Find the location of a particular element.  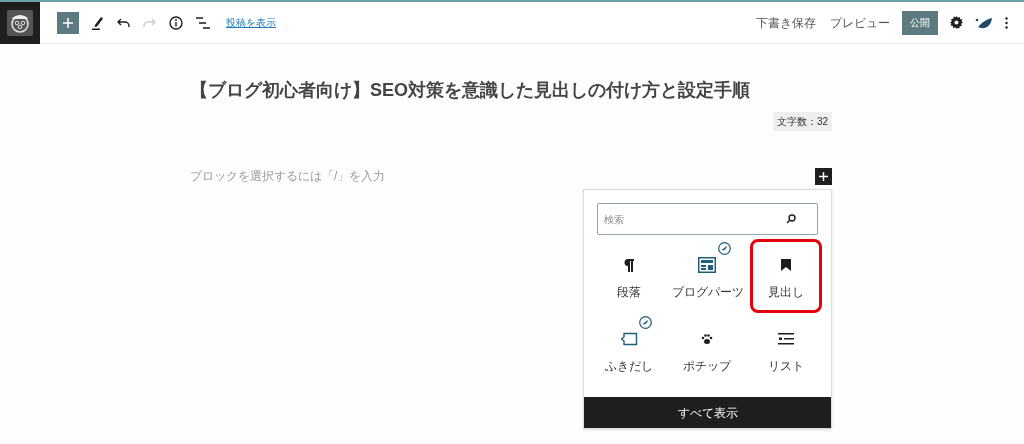

search-field: 検索 is located at coordinates (707, 219).